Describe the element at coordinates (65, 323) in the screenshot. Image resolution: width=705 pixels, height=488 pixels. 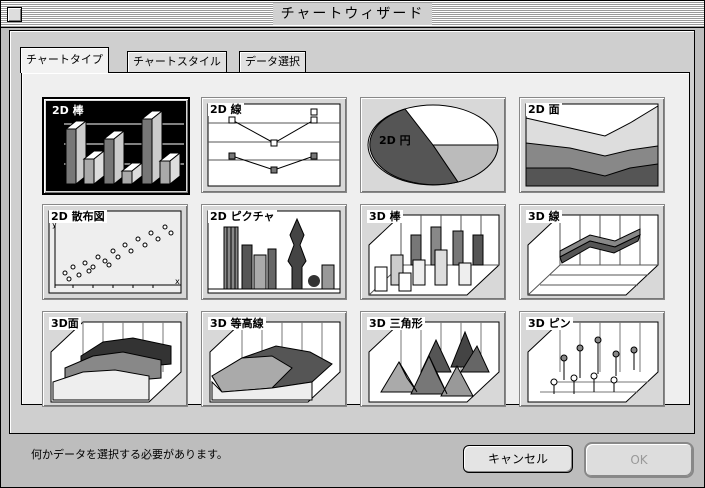
I see `chart-type-label: 3D面` at that location.